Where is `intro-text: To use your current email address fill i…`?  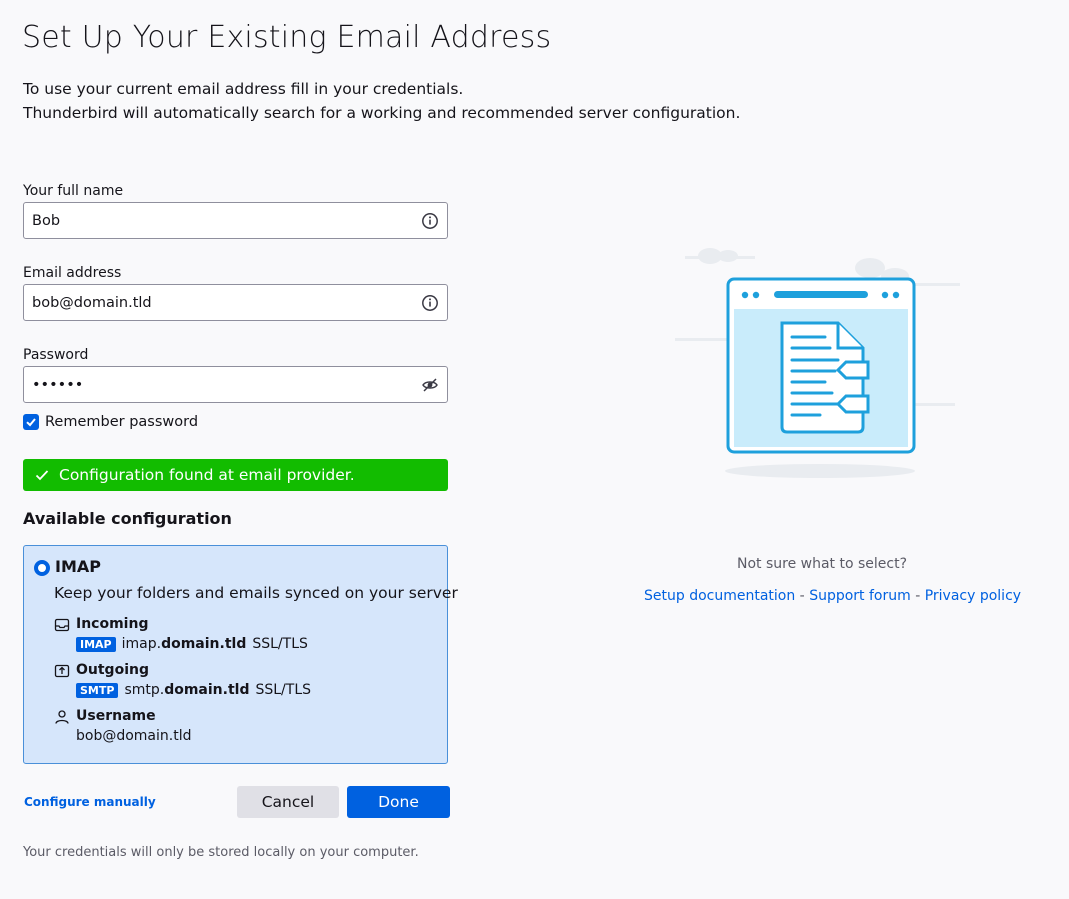 intro-text: To use your current email address fill i… is located at coordinates (381, 101).